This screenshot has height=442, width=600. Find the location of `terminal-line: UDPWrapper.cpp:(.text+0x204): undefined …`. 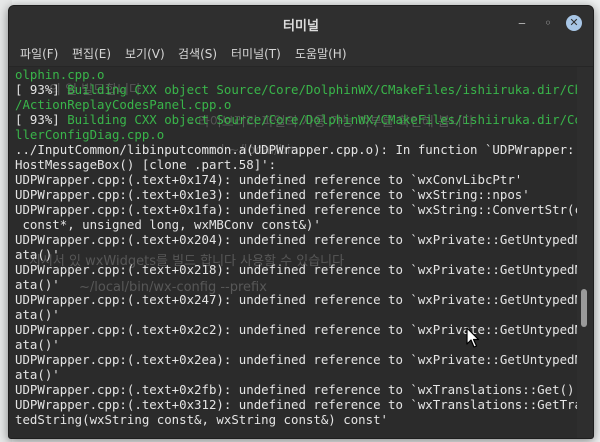

terminal-line: UDPWrapper.cpp:(.text+0x204): undefined … is located at coordinates (296, 239).